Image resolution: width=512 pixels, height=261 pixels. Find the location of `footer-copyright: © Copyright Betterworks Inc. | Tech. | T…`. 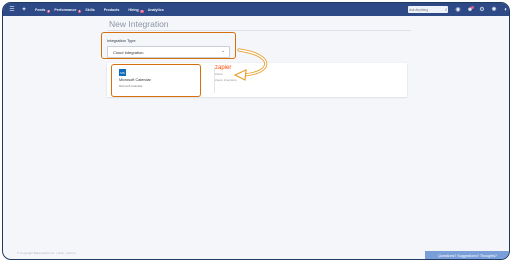

footer-copyright: © Copyright Betterworks Inc. | Tech. | T… is located at coordinates (46, 253).